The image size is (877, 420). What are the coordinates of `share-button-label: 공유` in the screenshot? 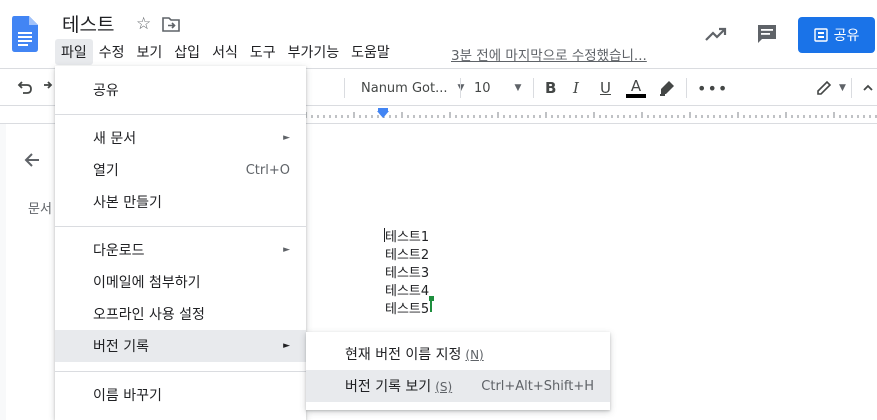 It's located at (846, 36).